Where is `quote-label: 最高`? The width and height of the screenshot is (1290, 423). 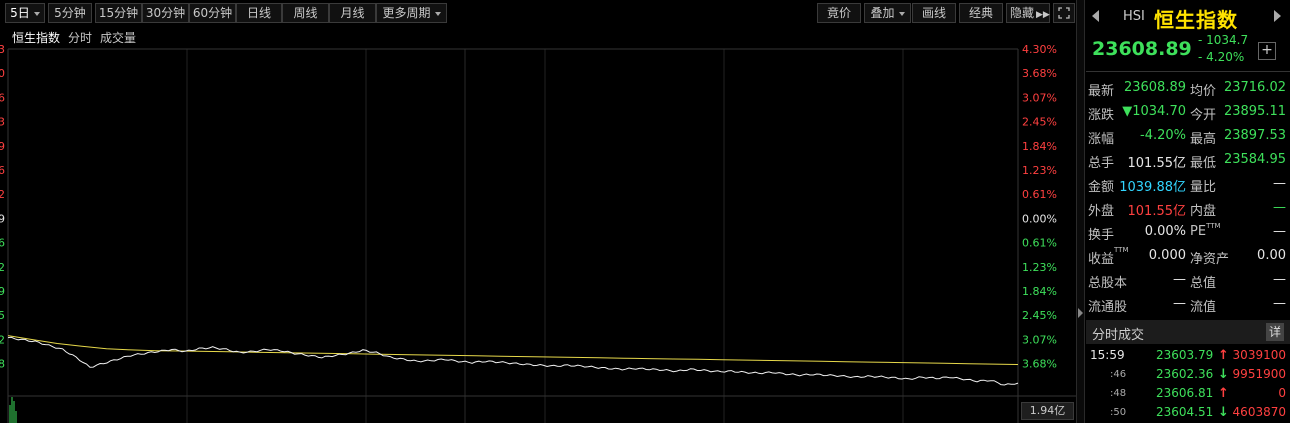 quote-label: 最高 is located at coordinates (1203, 139).